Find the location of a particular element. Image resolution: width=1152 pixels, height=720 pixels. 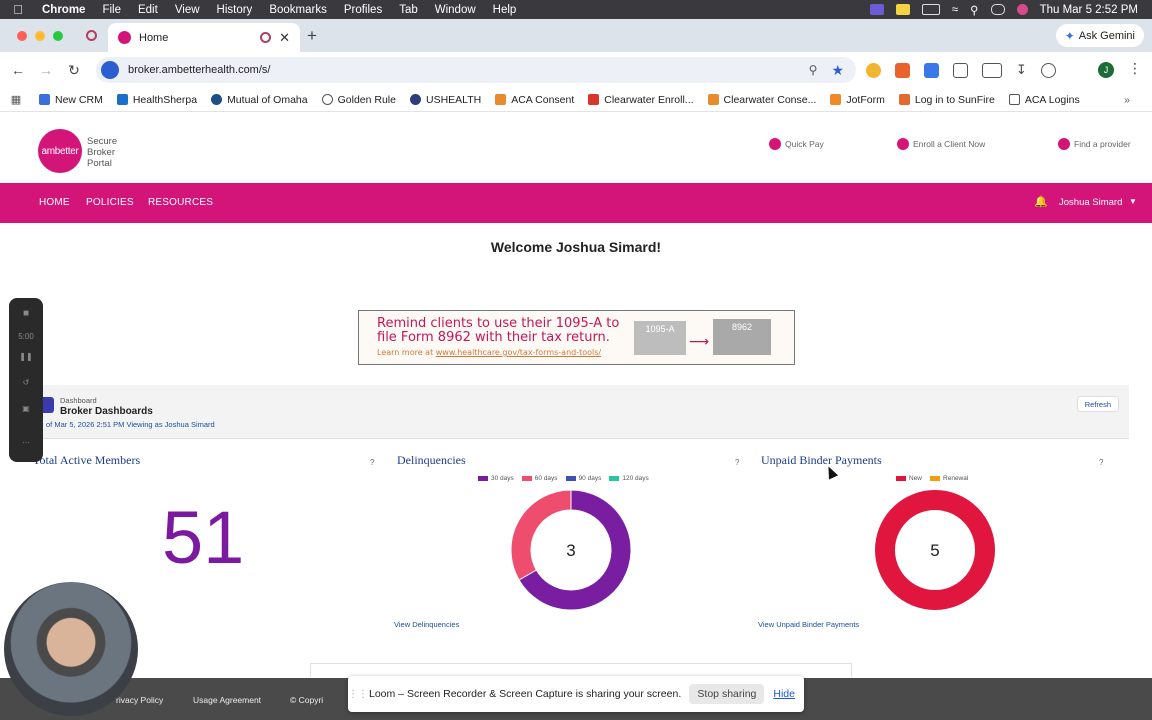

binder-help-icon: ? is located at coordinates (1101, 462).